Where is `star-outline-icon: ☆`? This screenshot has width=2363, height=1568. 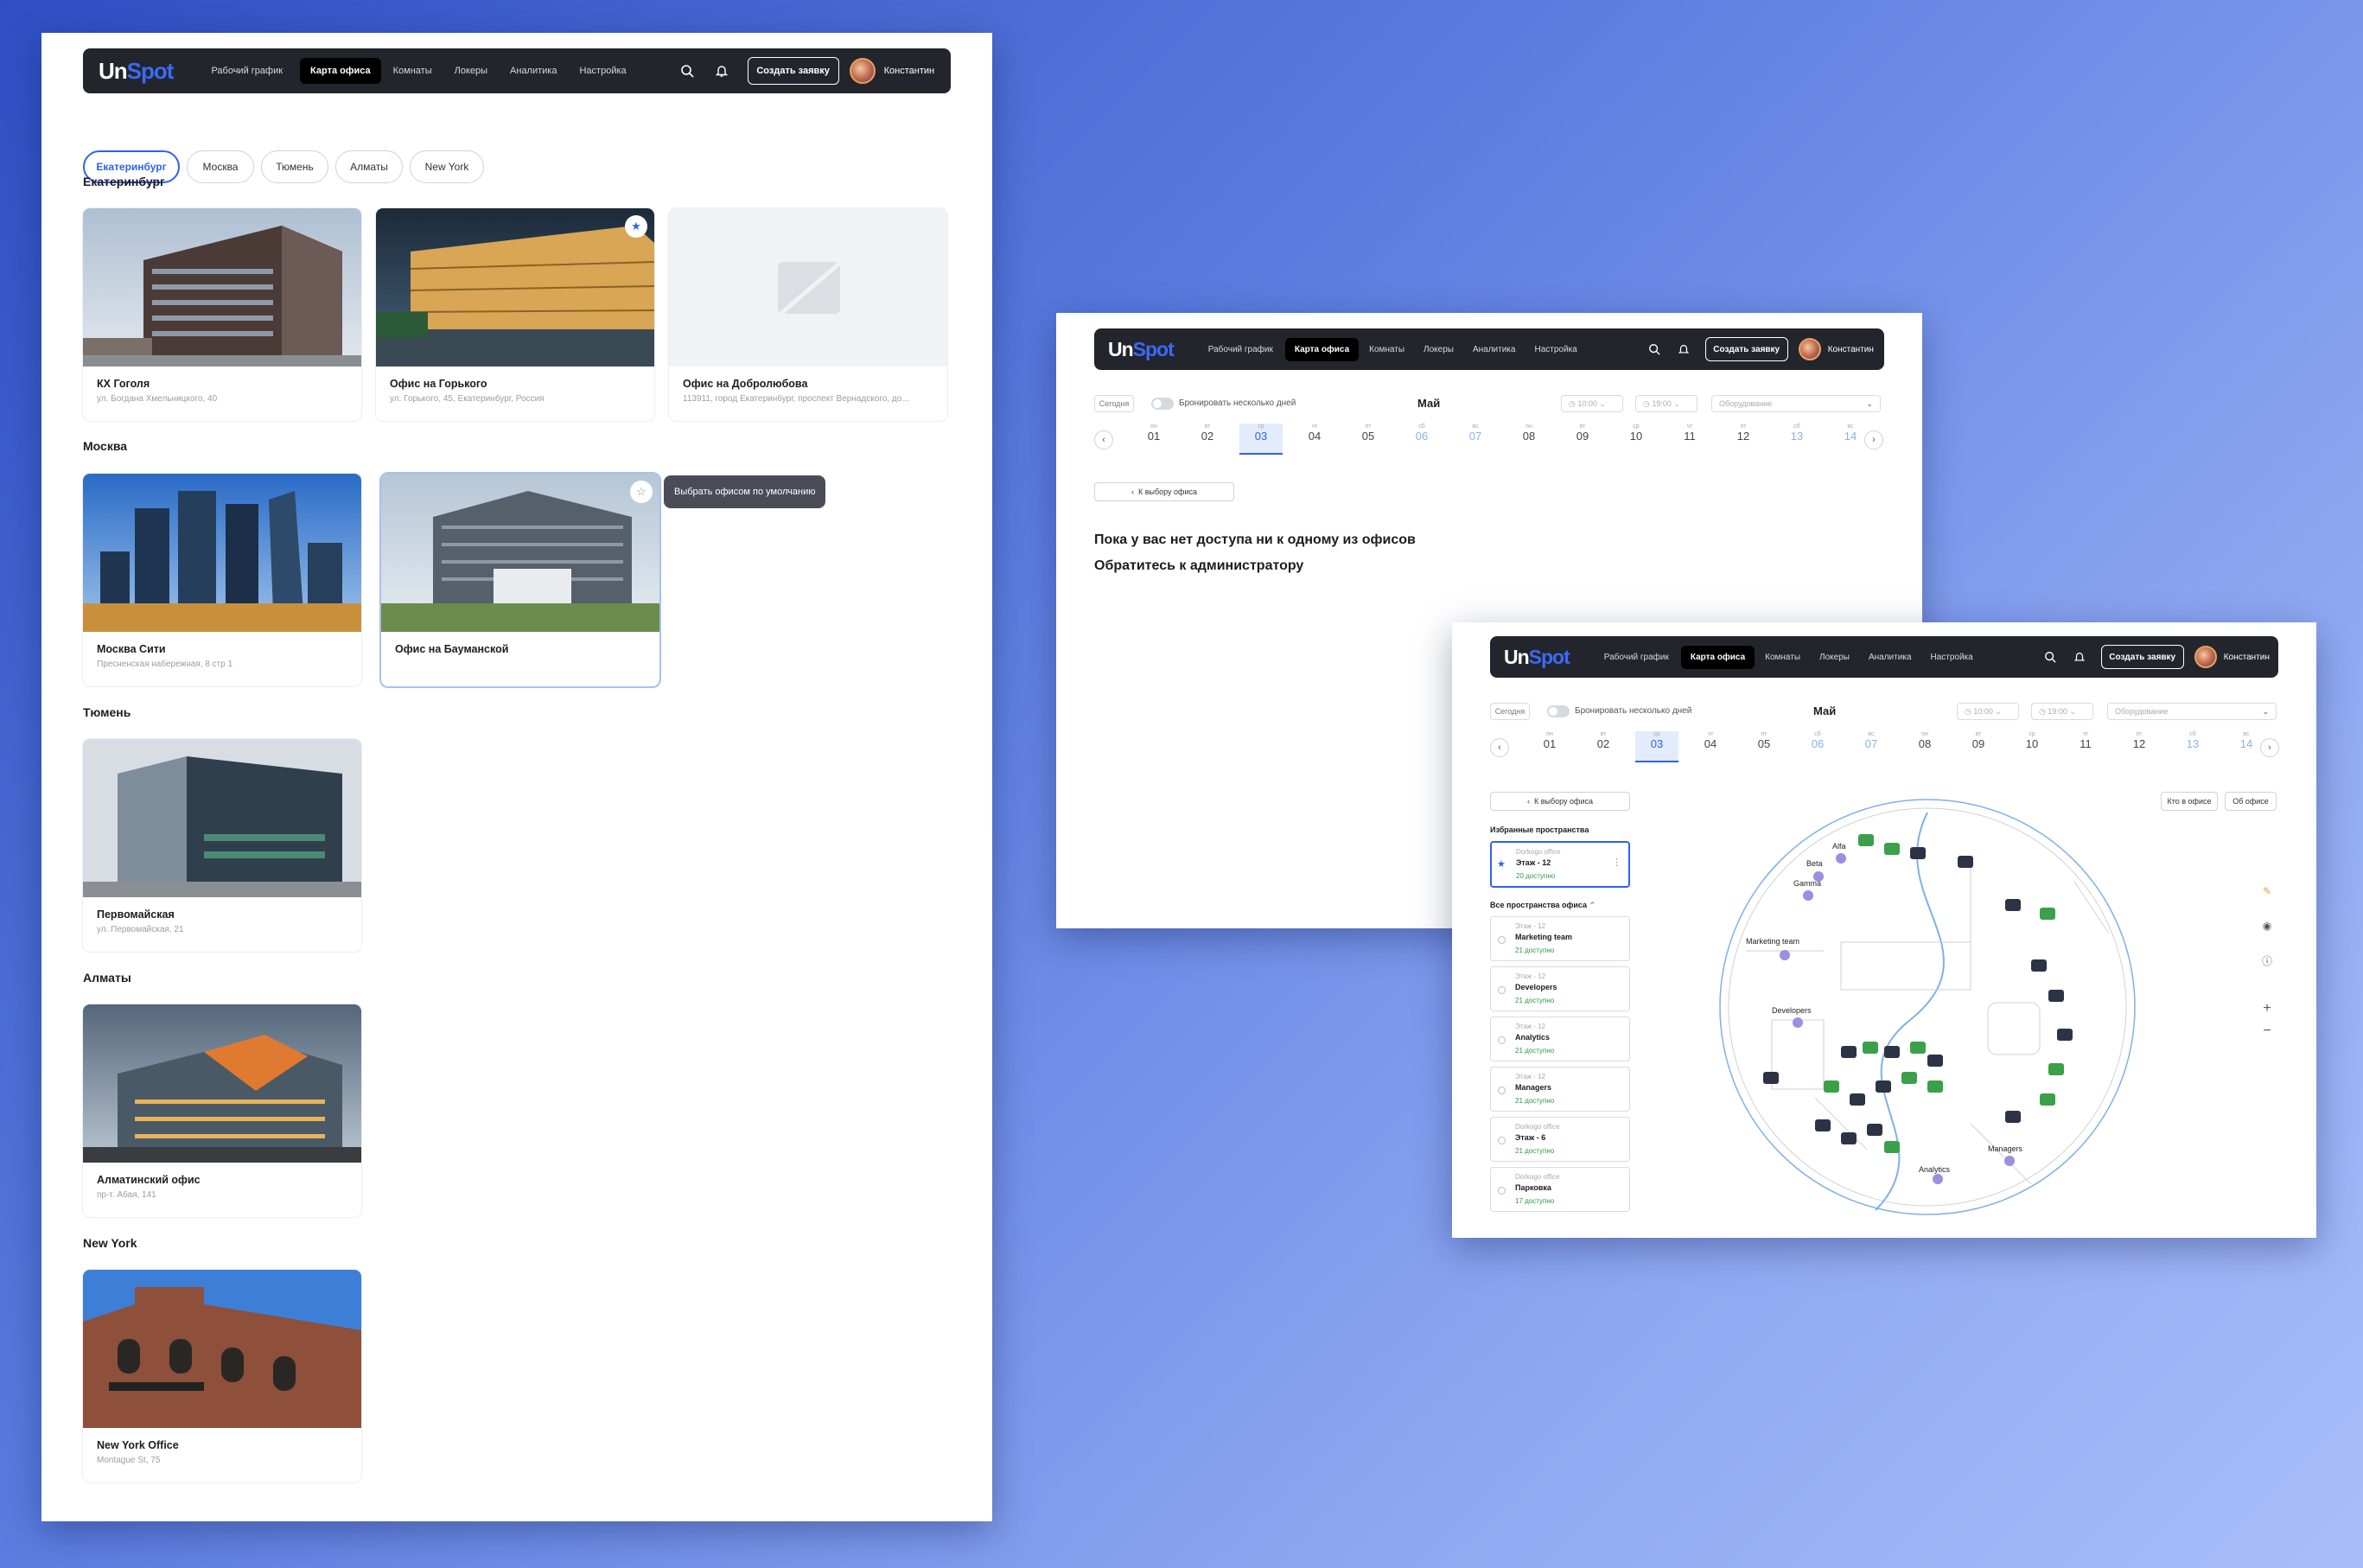 star-outline-icon: ☆ is located at coordinates (641, 492).